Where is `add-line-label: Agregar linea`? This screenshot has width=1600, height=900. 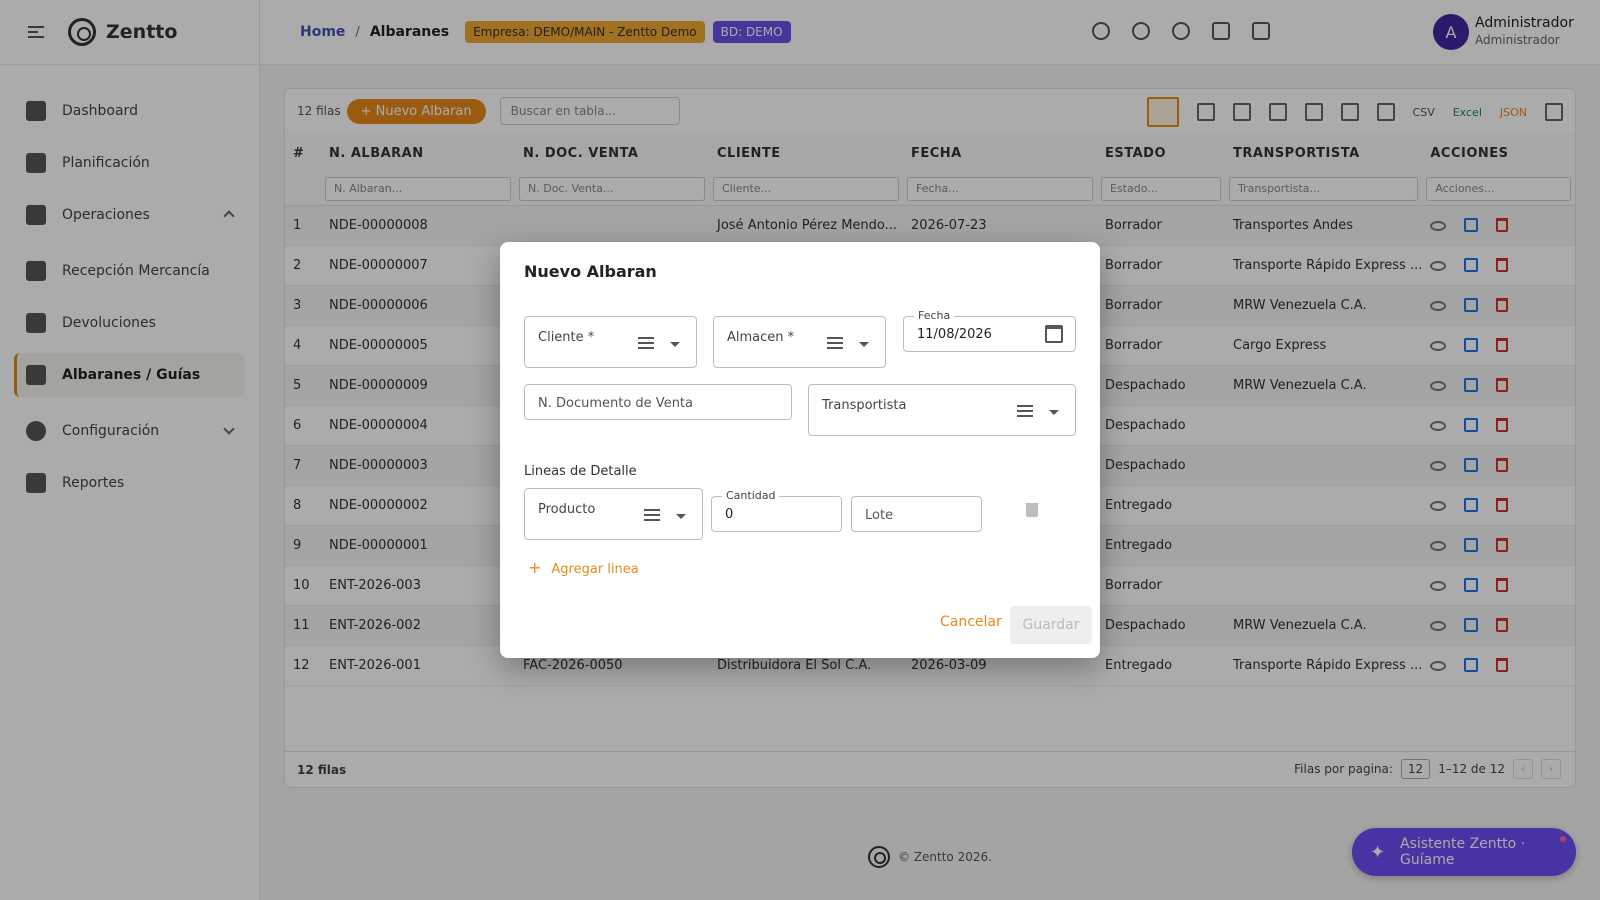
add-line-label: Agregar linea is located at coordinates (595, 569).